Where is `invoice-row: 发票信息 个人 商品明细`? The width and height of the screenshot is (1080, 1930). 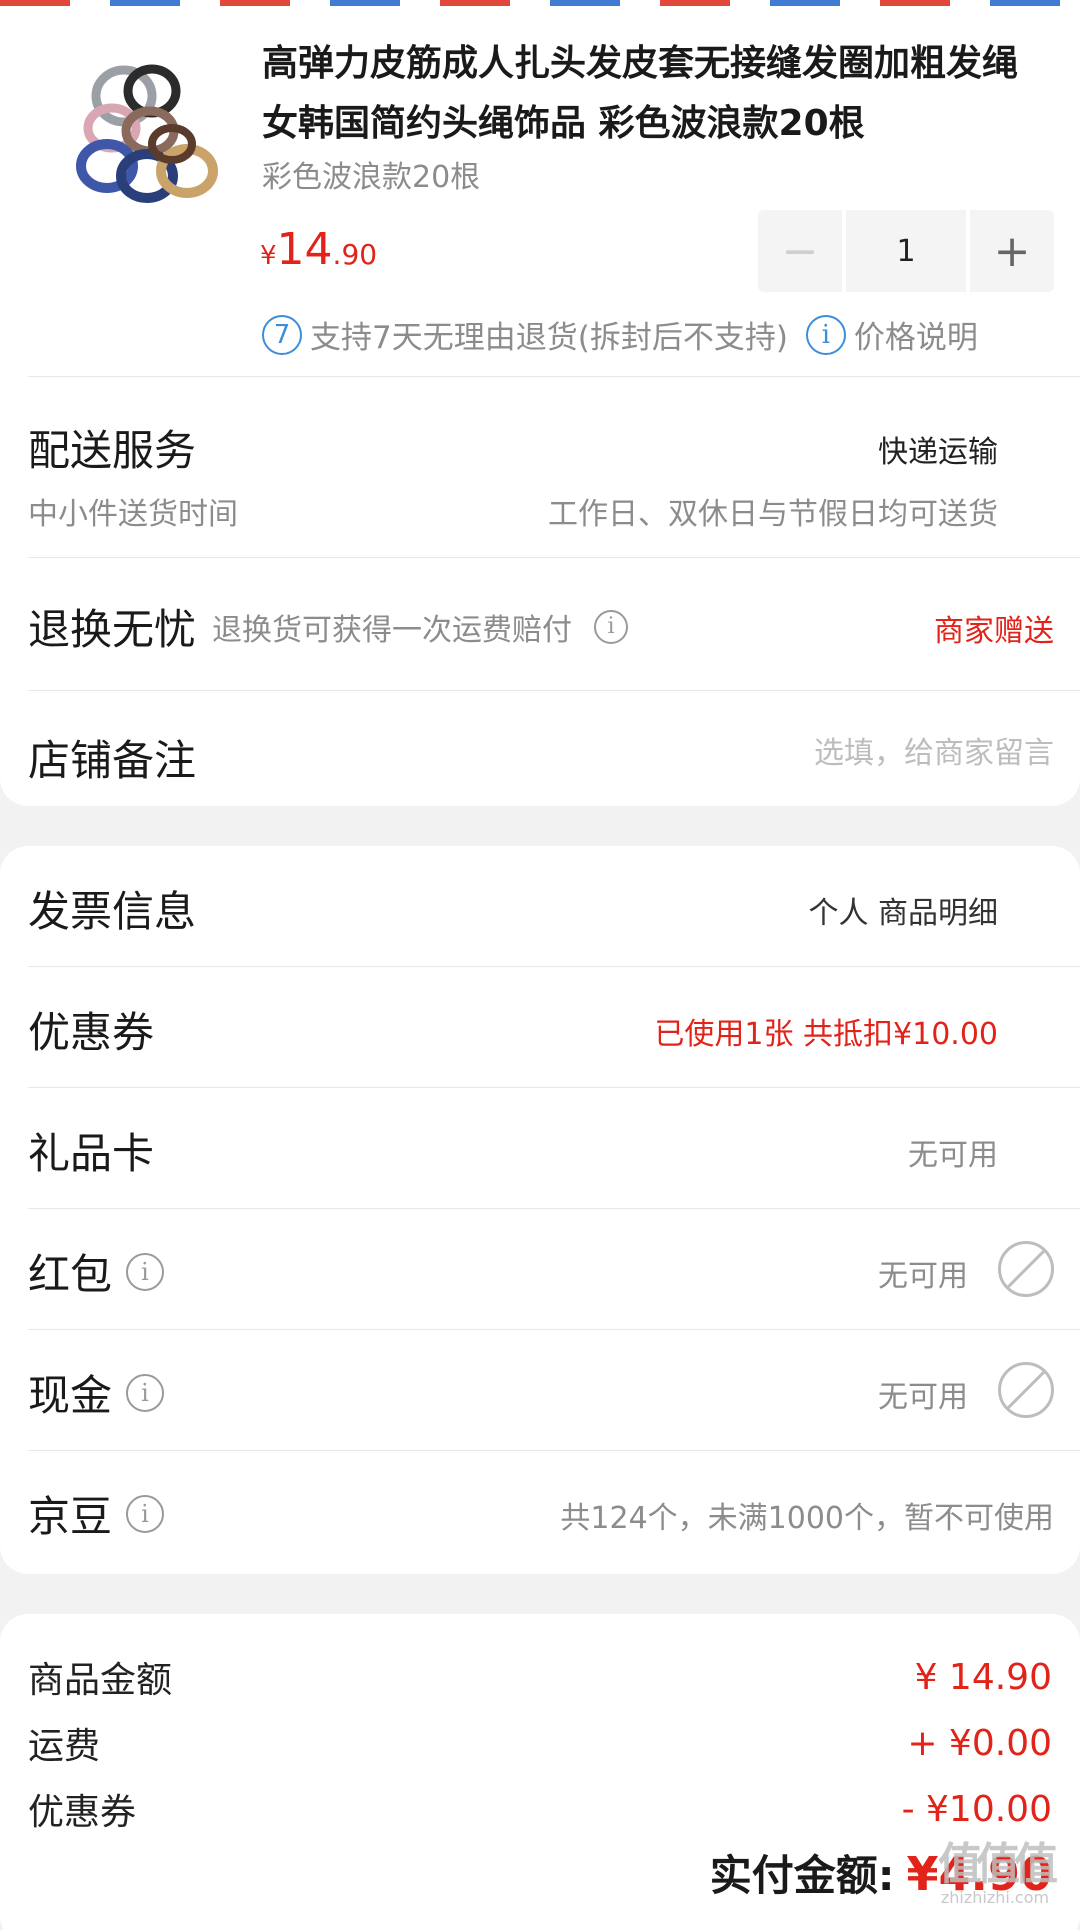 invoice-row: 发票信息 个人 商品明细 is located at coordinates (540, 906).